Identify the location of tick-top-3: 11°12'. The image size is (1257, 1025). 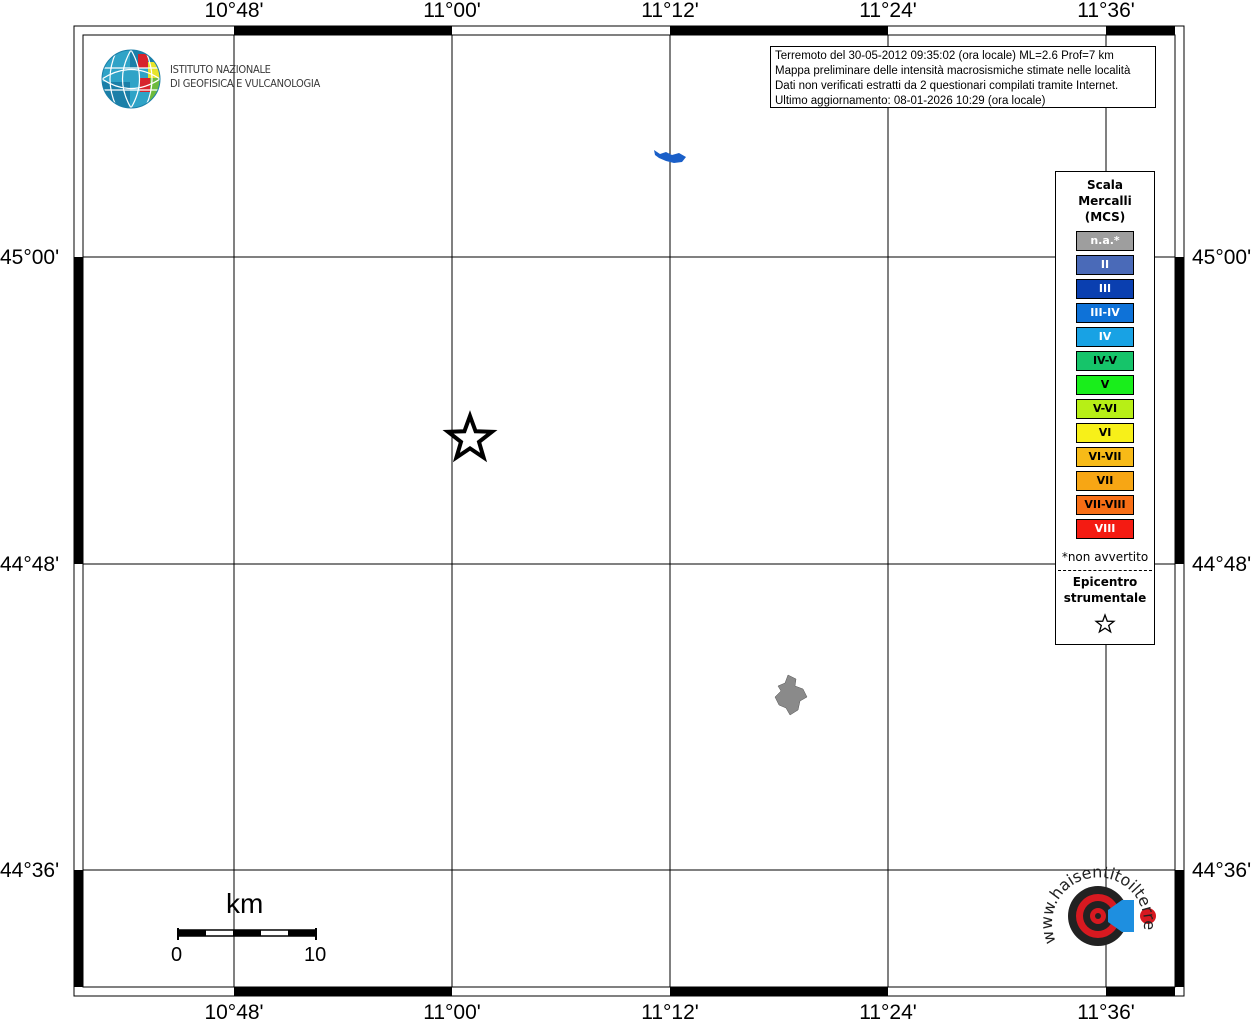
(670, 11).